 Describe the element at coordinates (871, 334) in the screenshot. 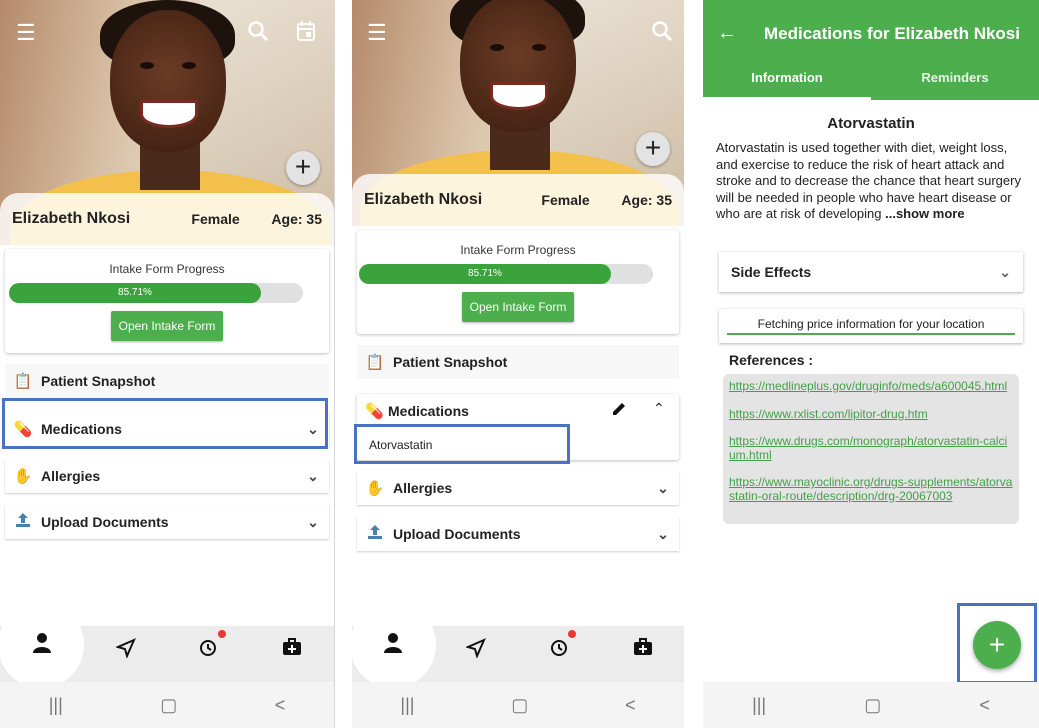

I see `fetching-progress-line` at that location.